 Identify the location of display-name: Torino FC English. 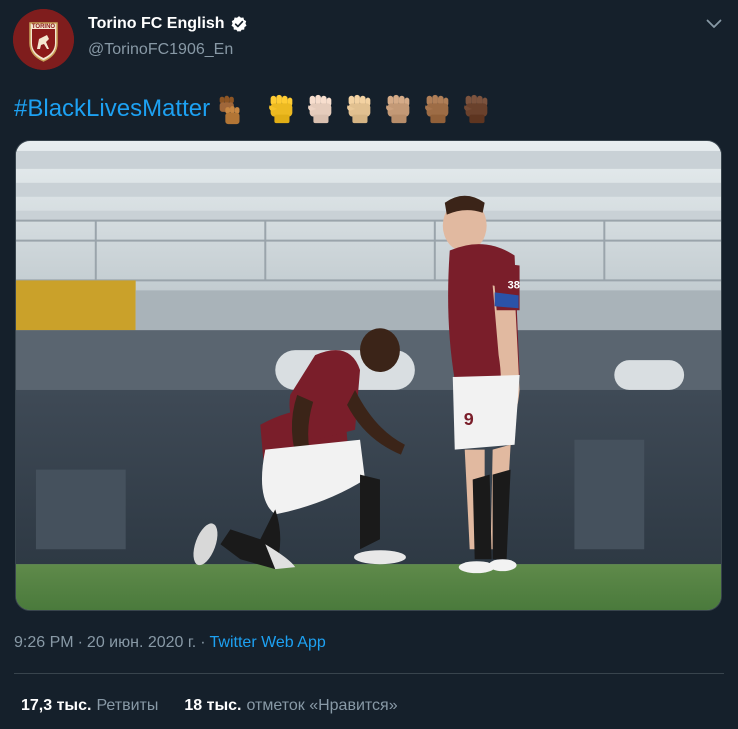
(168, 24).